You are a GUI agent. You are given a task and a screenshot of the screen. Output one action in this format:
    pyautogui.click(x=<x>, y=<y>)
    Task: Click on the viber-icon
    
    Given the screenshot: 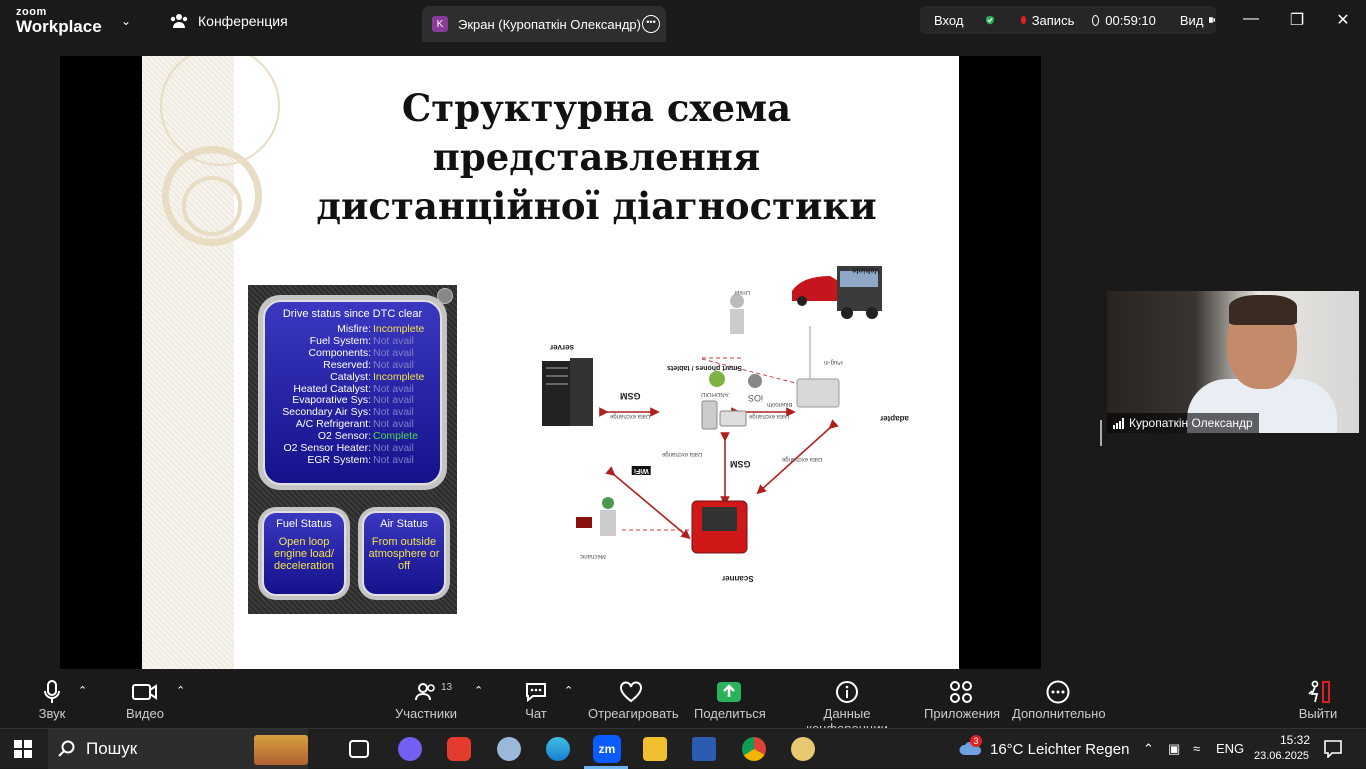 What is the action you would take?
    pyautogui.click(x=410, y=749)
    